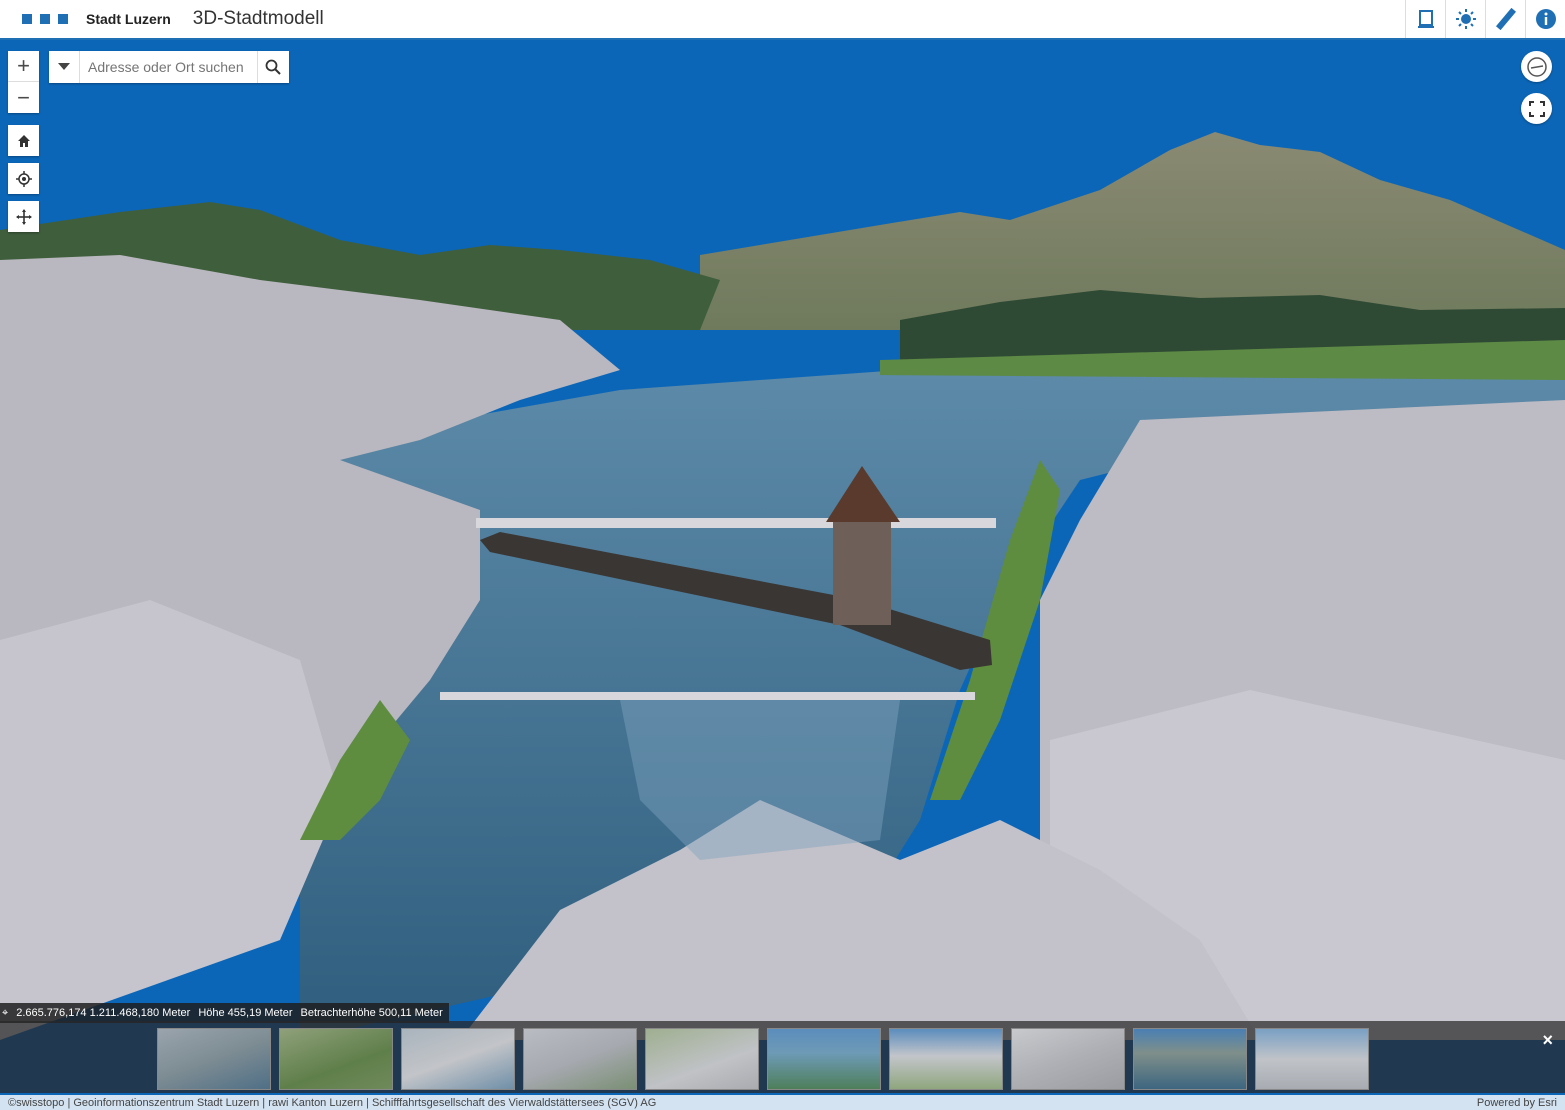 This screenshot has height=1110, width=1565. I want to click on powered-by-esri: Powered by Esri, so click(1517, 1103).